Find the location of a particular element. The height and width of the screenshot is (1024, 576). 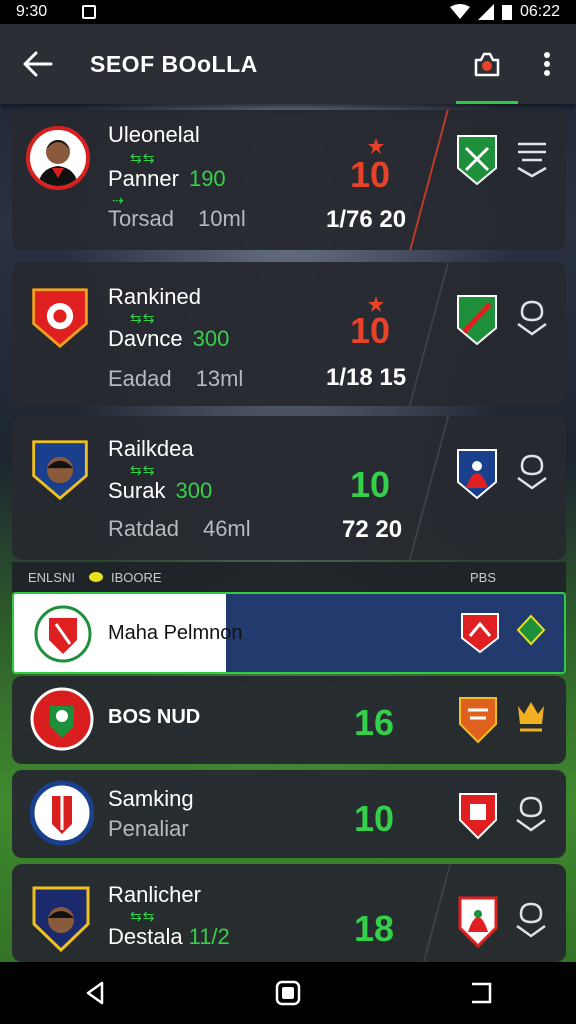

section-label-middle: IBOORE is located at coordinates (136, 577).